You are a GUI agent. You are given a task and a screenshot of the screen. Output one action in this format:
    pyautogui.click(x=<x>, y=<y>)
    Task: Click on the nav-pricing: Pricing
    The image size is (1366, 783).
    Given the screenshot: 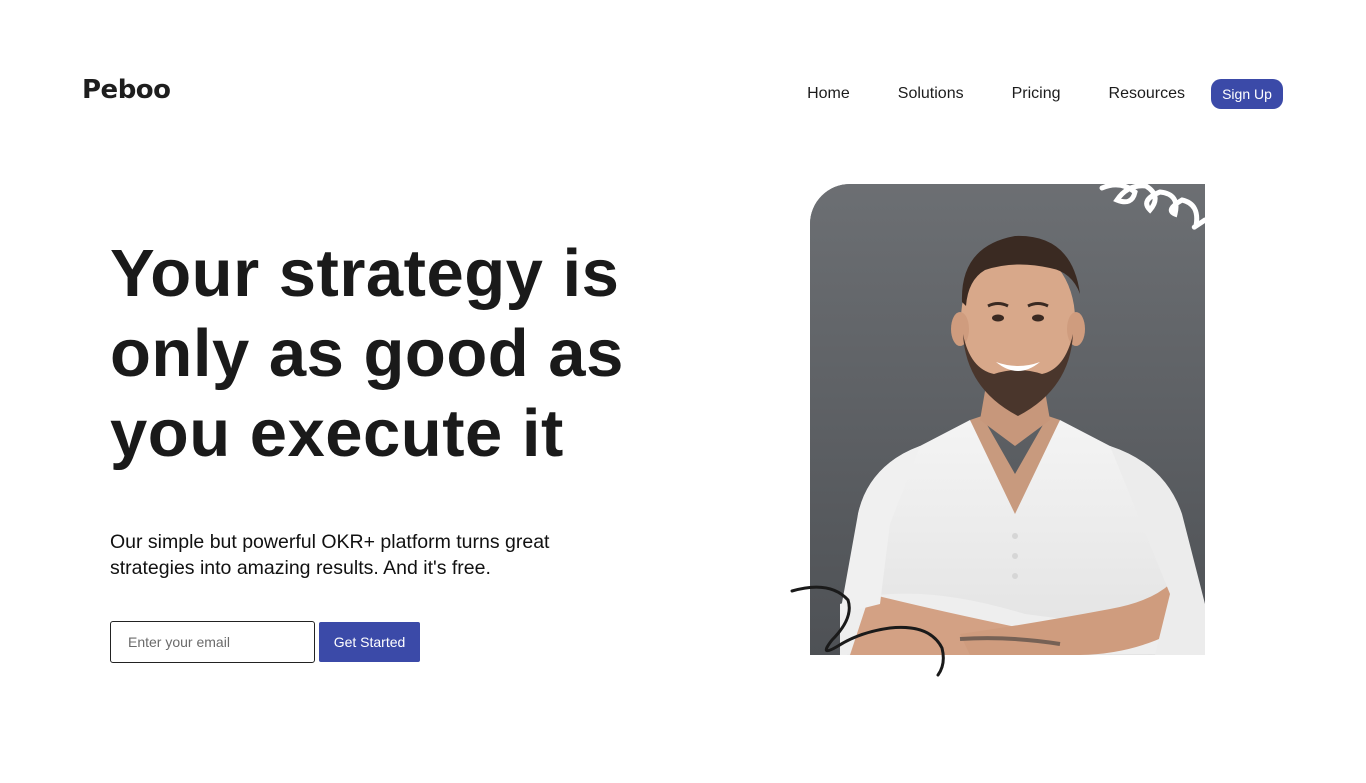 What is the action you would take?
    pyautogui.click(x=1036, y=94)
    